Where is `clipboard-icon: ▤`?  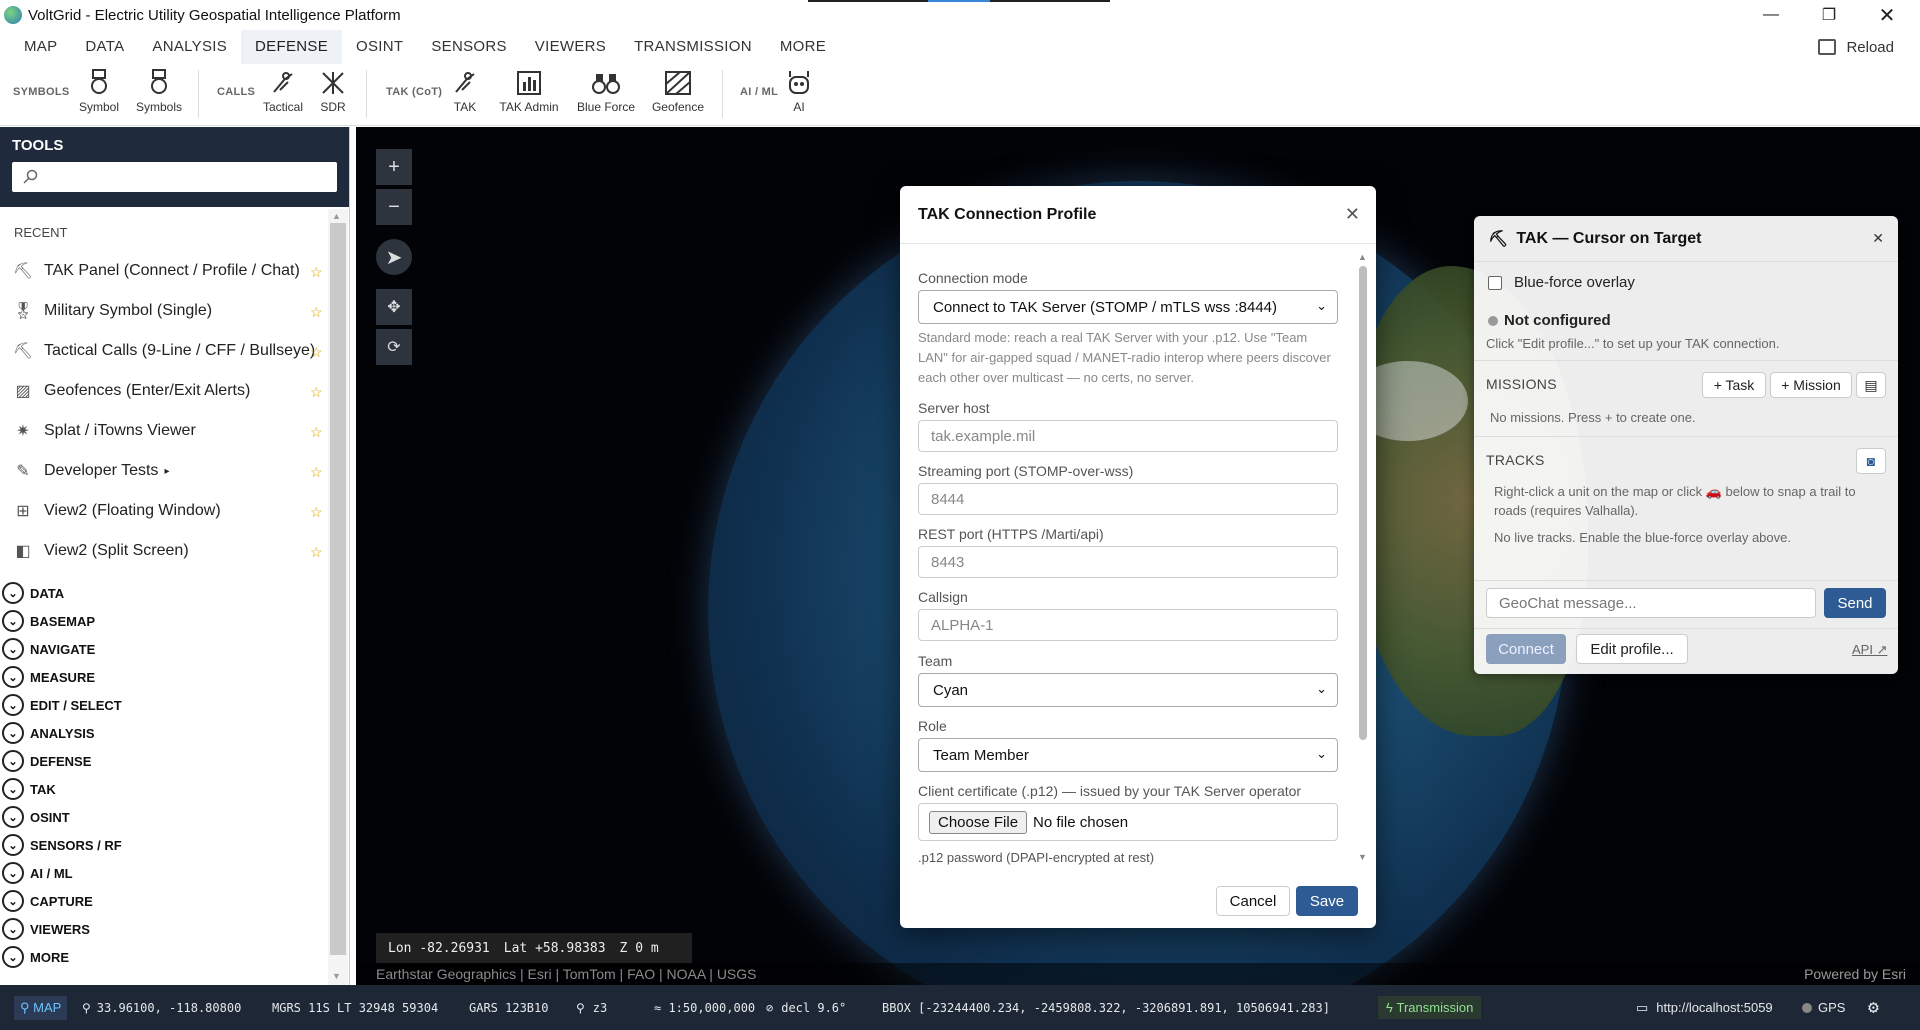
clipboard-icon: ▤ is located at coordinates (1871, 385).